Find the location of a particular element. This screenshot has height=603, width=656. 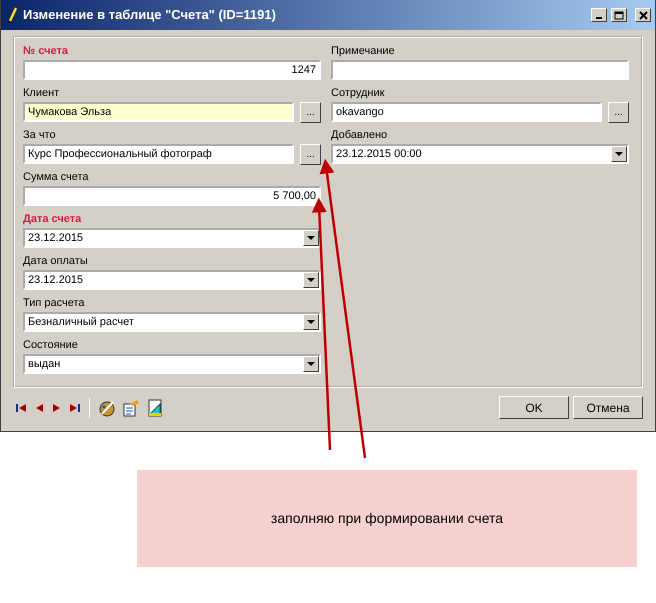

dropdown-field: выдан is located at coordinates (172, 364).